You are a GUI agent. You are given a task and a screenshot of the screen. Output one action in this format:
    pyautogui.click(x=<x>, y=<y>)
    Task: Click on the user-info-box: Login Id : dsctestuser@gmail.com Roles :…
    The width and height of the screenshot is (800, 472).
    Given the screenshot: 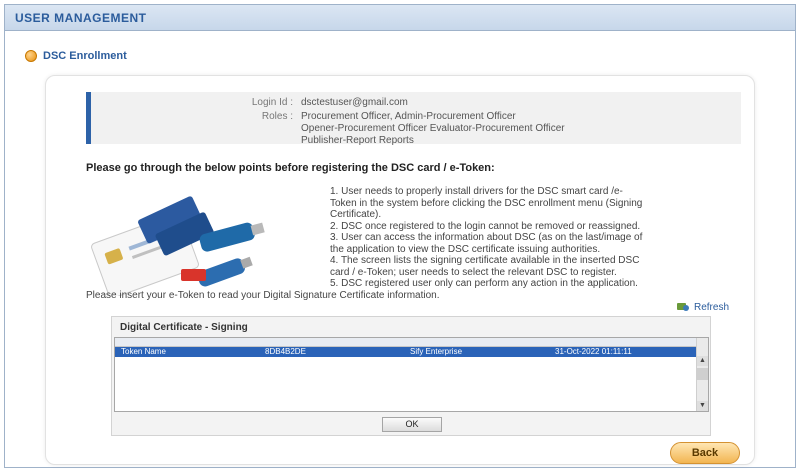 What is the action you would take?
    pyautogui.click(x=413, y=119)
    